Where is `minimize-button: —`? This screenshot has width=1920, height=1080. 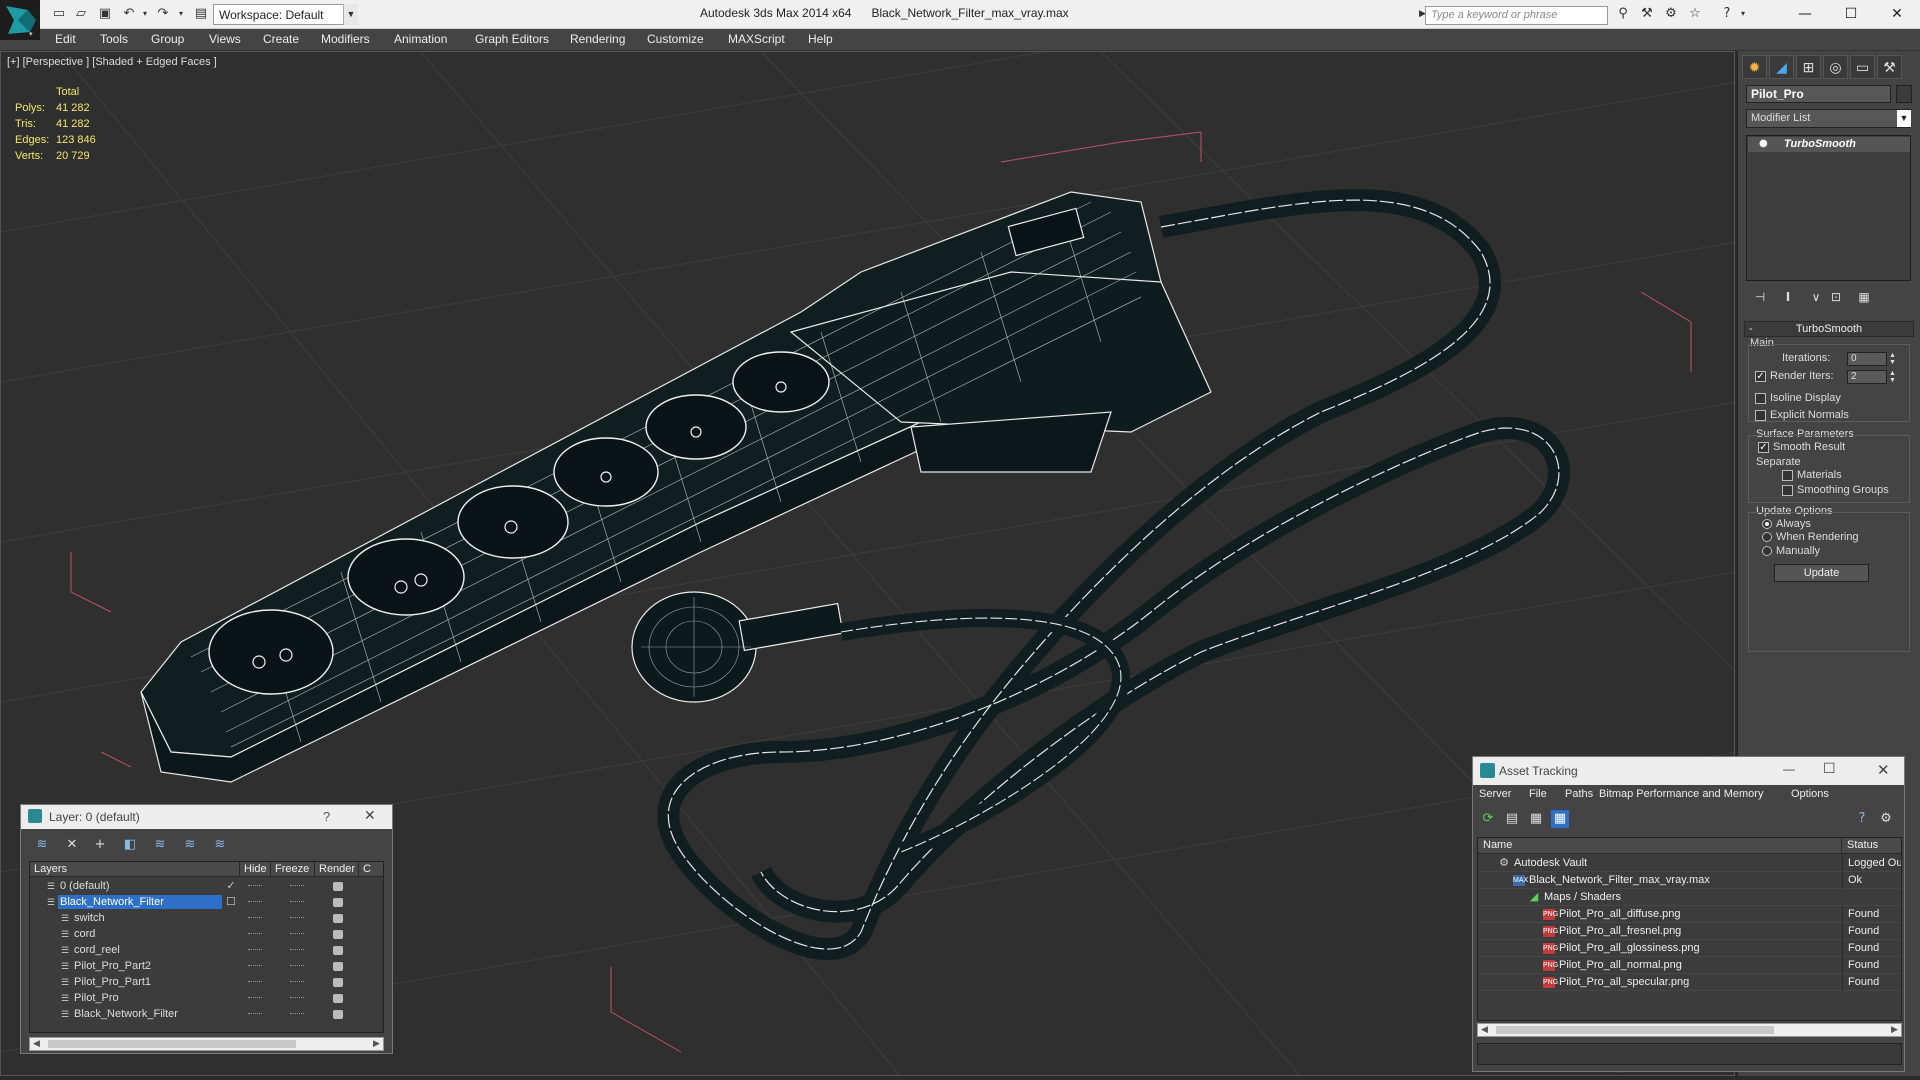
minimize-button: — is located at coordinates (1789, 769).